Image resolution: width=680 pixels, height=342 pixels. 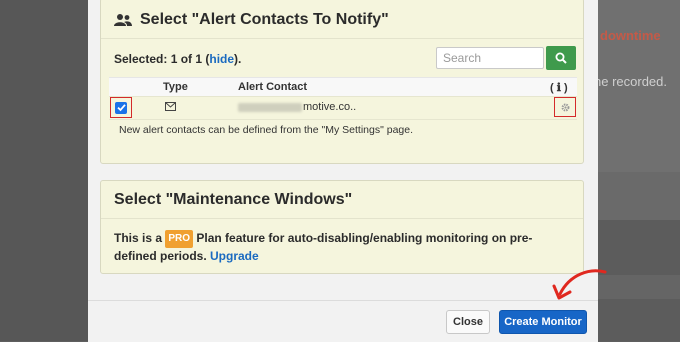 I want to click on background-overlay-left, so click(x=44, y=170).